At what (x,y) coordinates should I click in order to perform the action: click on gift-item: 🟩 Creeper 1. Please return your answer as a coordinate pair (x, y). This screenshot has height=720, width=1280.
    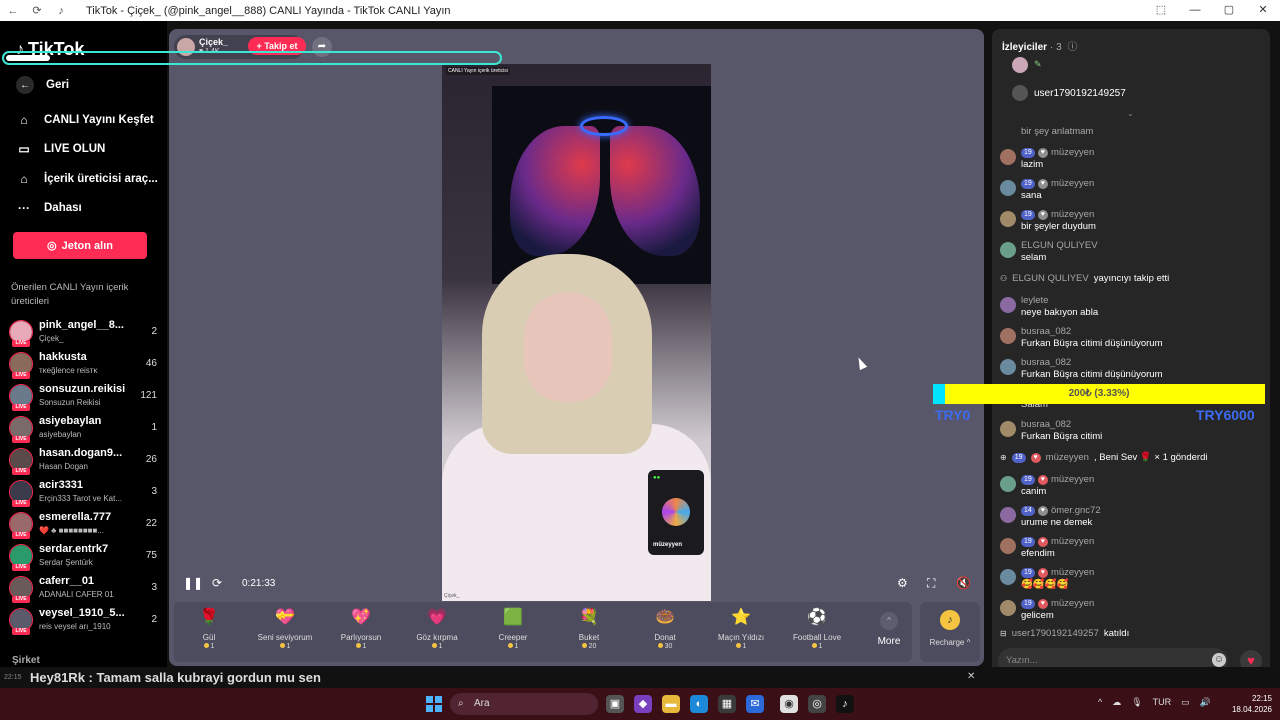
    Looking at the image, I should click on (513, 628).